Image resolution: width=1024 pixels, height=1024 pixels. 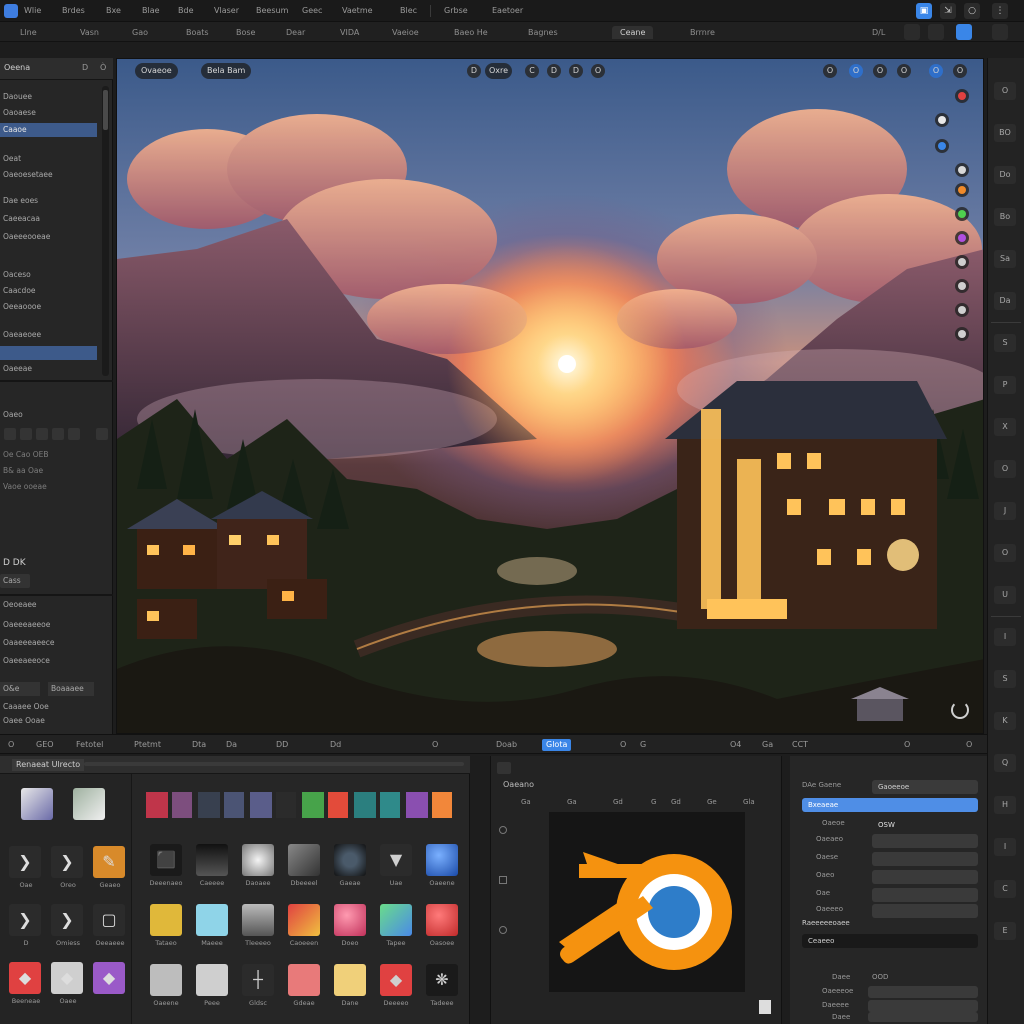 I want to click on outliner-row: Oeat, so click(x=48, y=159).